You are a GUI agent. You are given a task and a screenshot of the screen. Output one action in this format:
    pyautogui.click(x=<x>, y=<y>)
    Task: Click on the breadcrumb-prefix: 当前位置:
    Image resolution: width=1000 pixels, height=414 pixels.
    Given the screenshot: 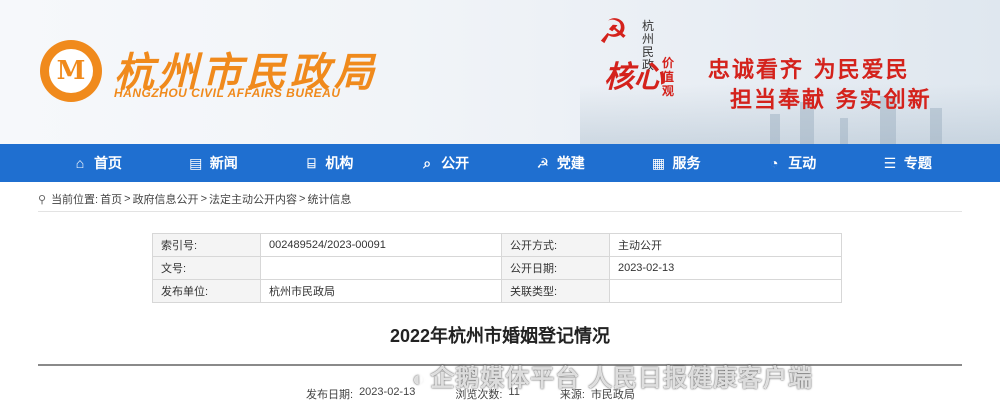 What is the action you would take?
    pyautogui.click(x=75, y=200)
    